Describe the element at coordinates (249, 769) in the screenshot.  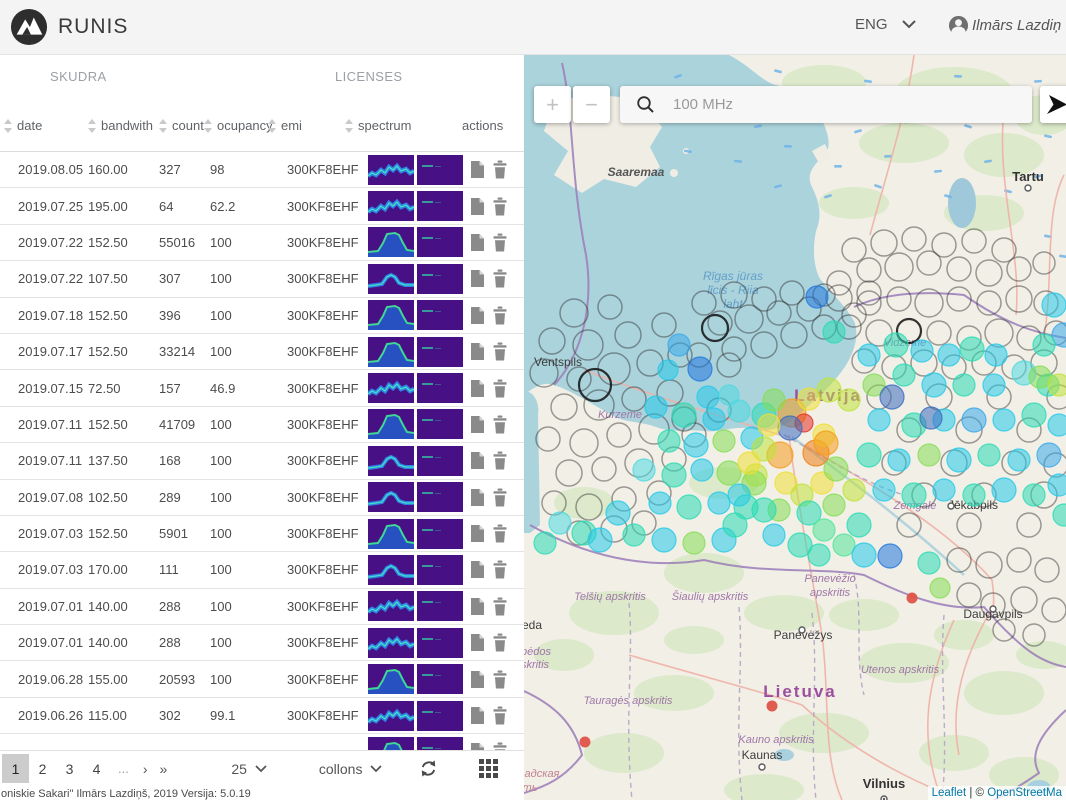
I see `page-size-select: 25` at that location.